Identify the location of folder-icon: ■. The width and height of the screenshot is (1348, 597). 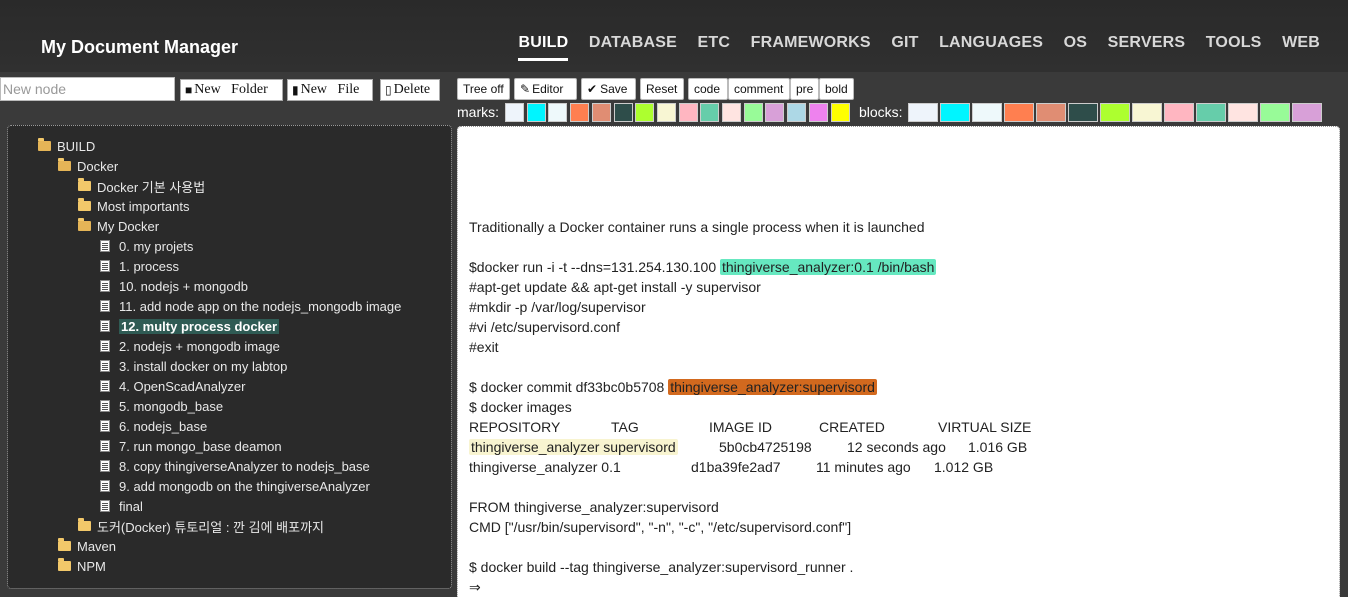
(189, 89).